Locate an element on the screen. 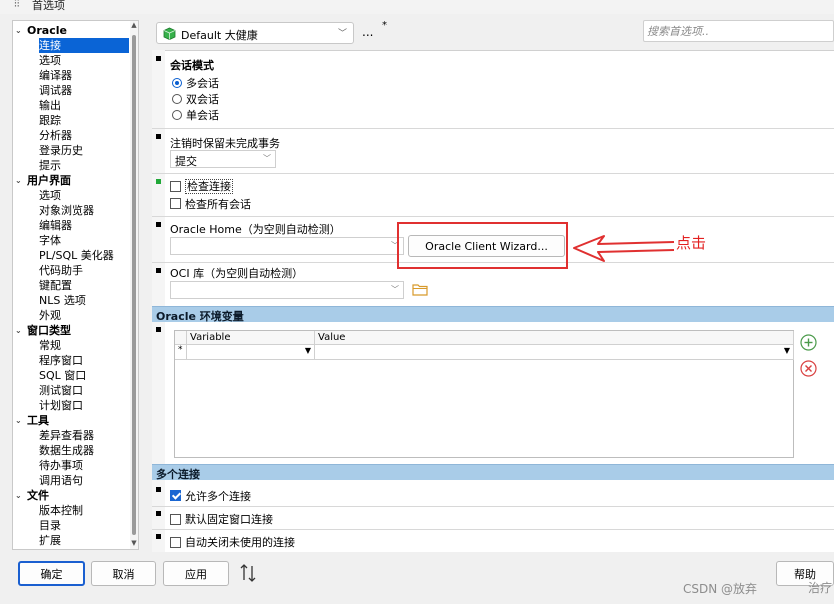  tree-item: 调用语句 is located at coordinates (61, 480).